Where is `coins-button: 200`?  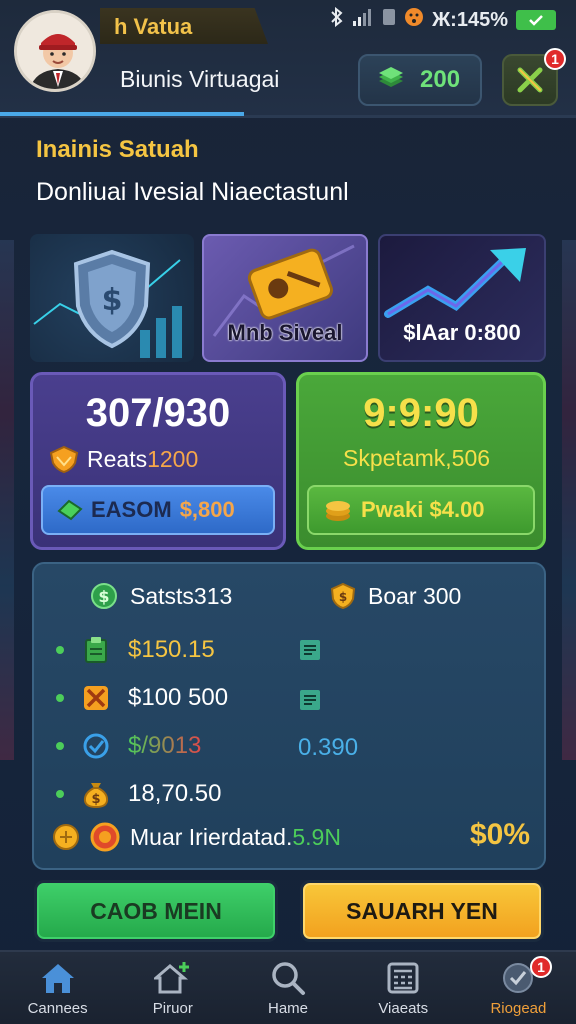 coins-button: 200 is located at coordinates (420, 80).